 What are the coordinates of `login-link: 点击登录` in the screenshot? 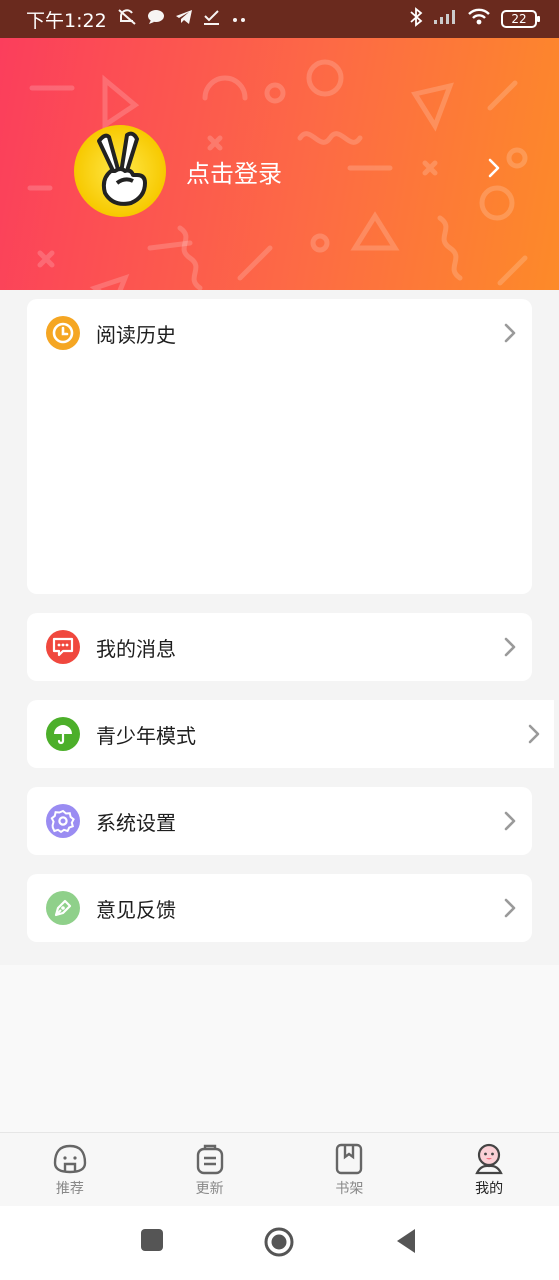 It's located at (234, 171).